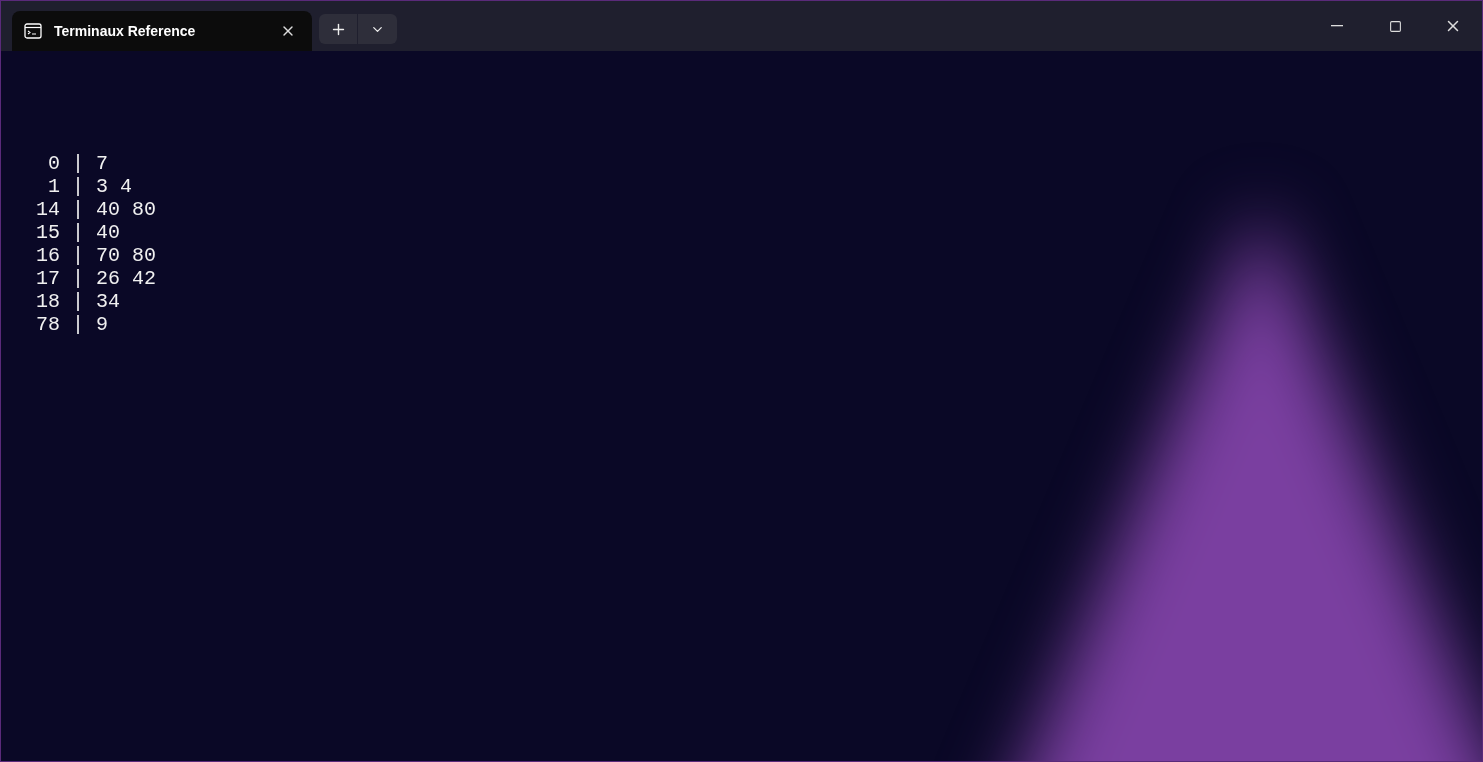 This screenshot has height=762, width=1483. Describe the element at coordinates (96, 278) in the screenshot. I see `terminal-line: 17 | 26 42` at that location.